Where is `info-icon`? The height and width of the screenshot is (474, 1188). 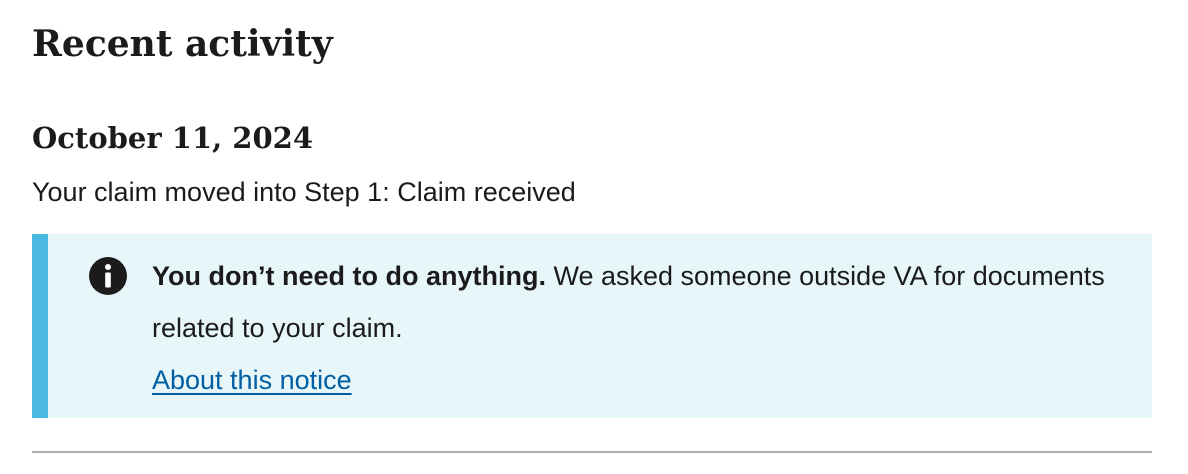
info-icon is located at coordinates (108, 276).